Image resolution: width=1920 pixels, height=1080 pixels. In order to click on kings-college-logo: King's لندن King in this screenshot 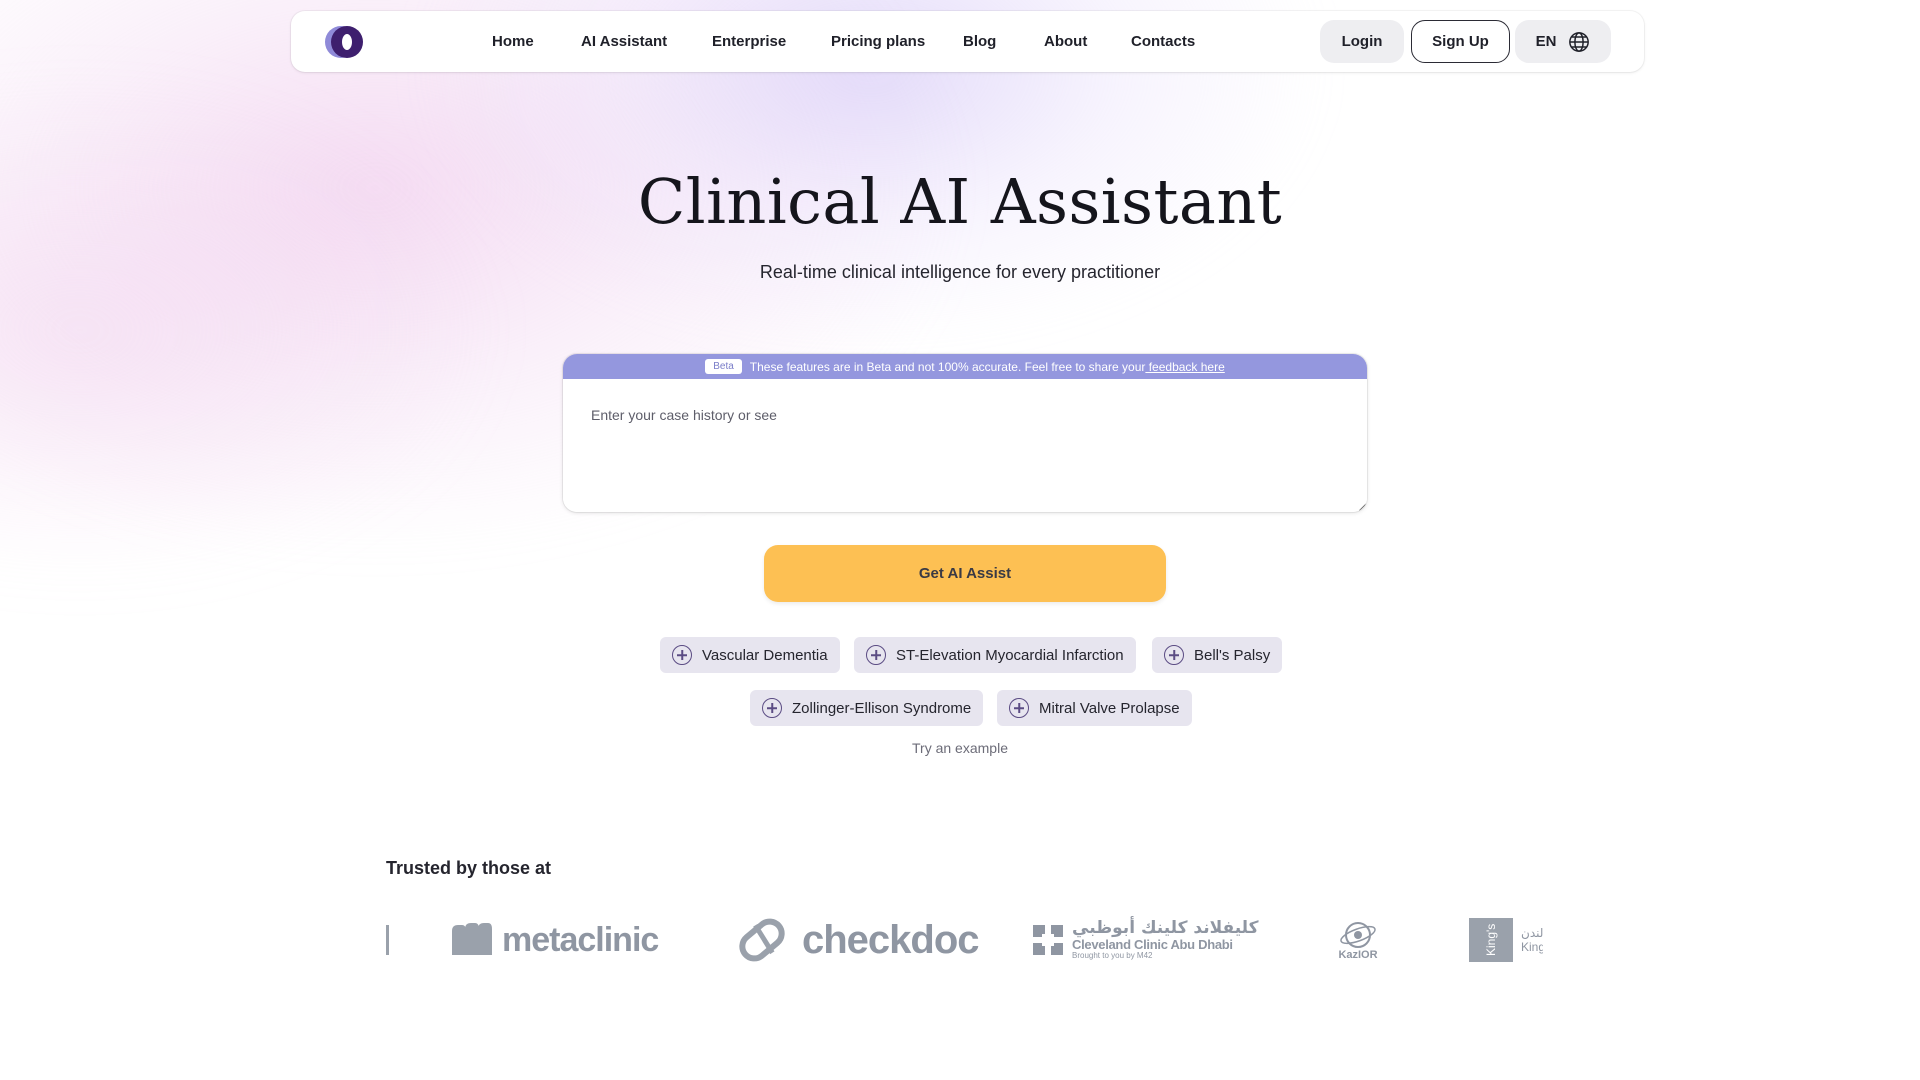, I will do `click(1506, 940)`.